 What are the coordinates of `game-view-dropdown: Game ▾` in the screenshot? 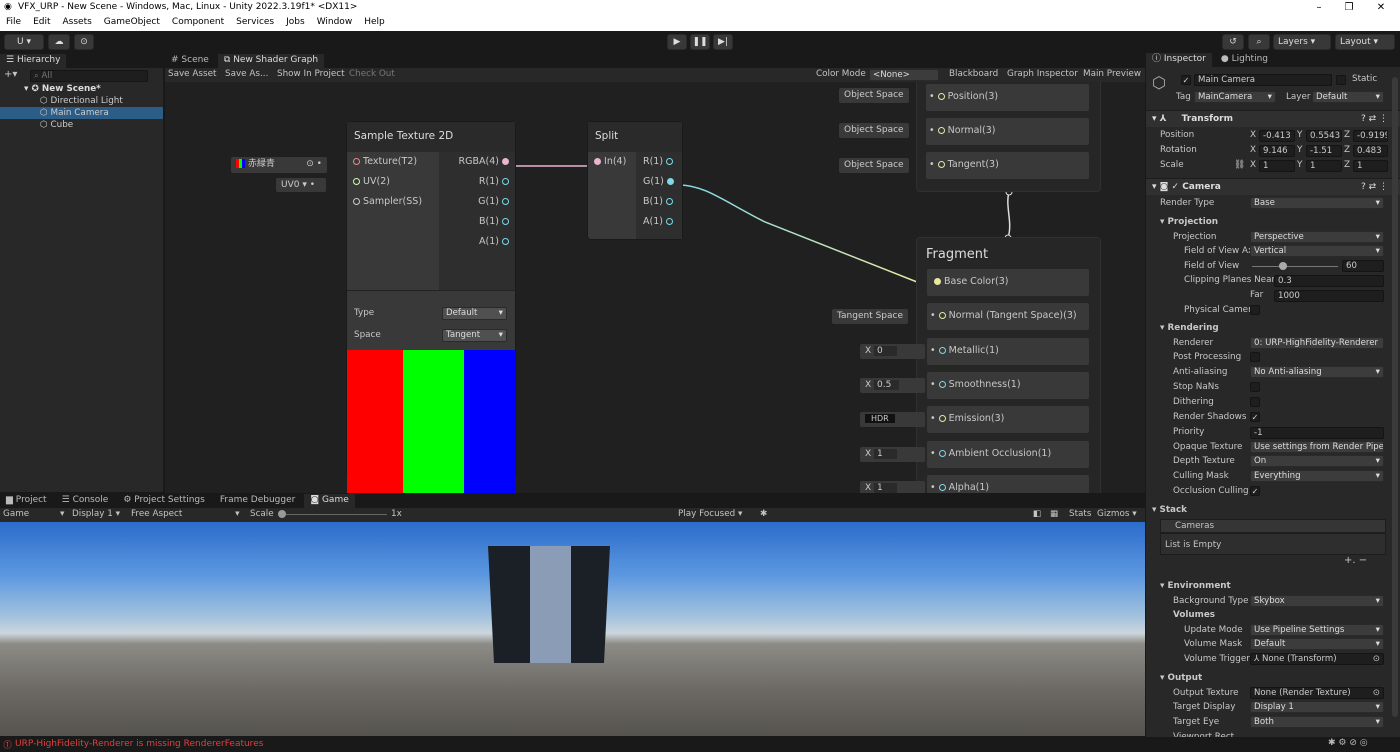 It's located at (33, 514).